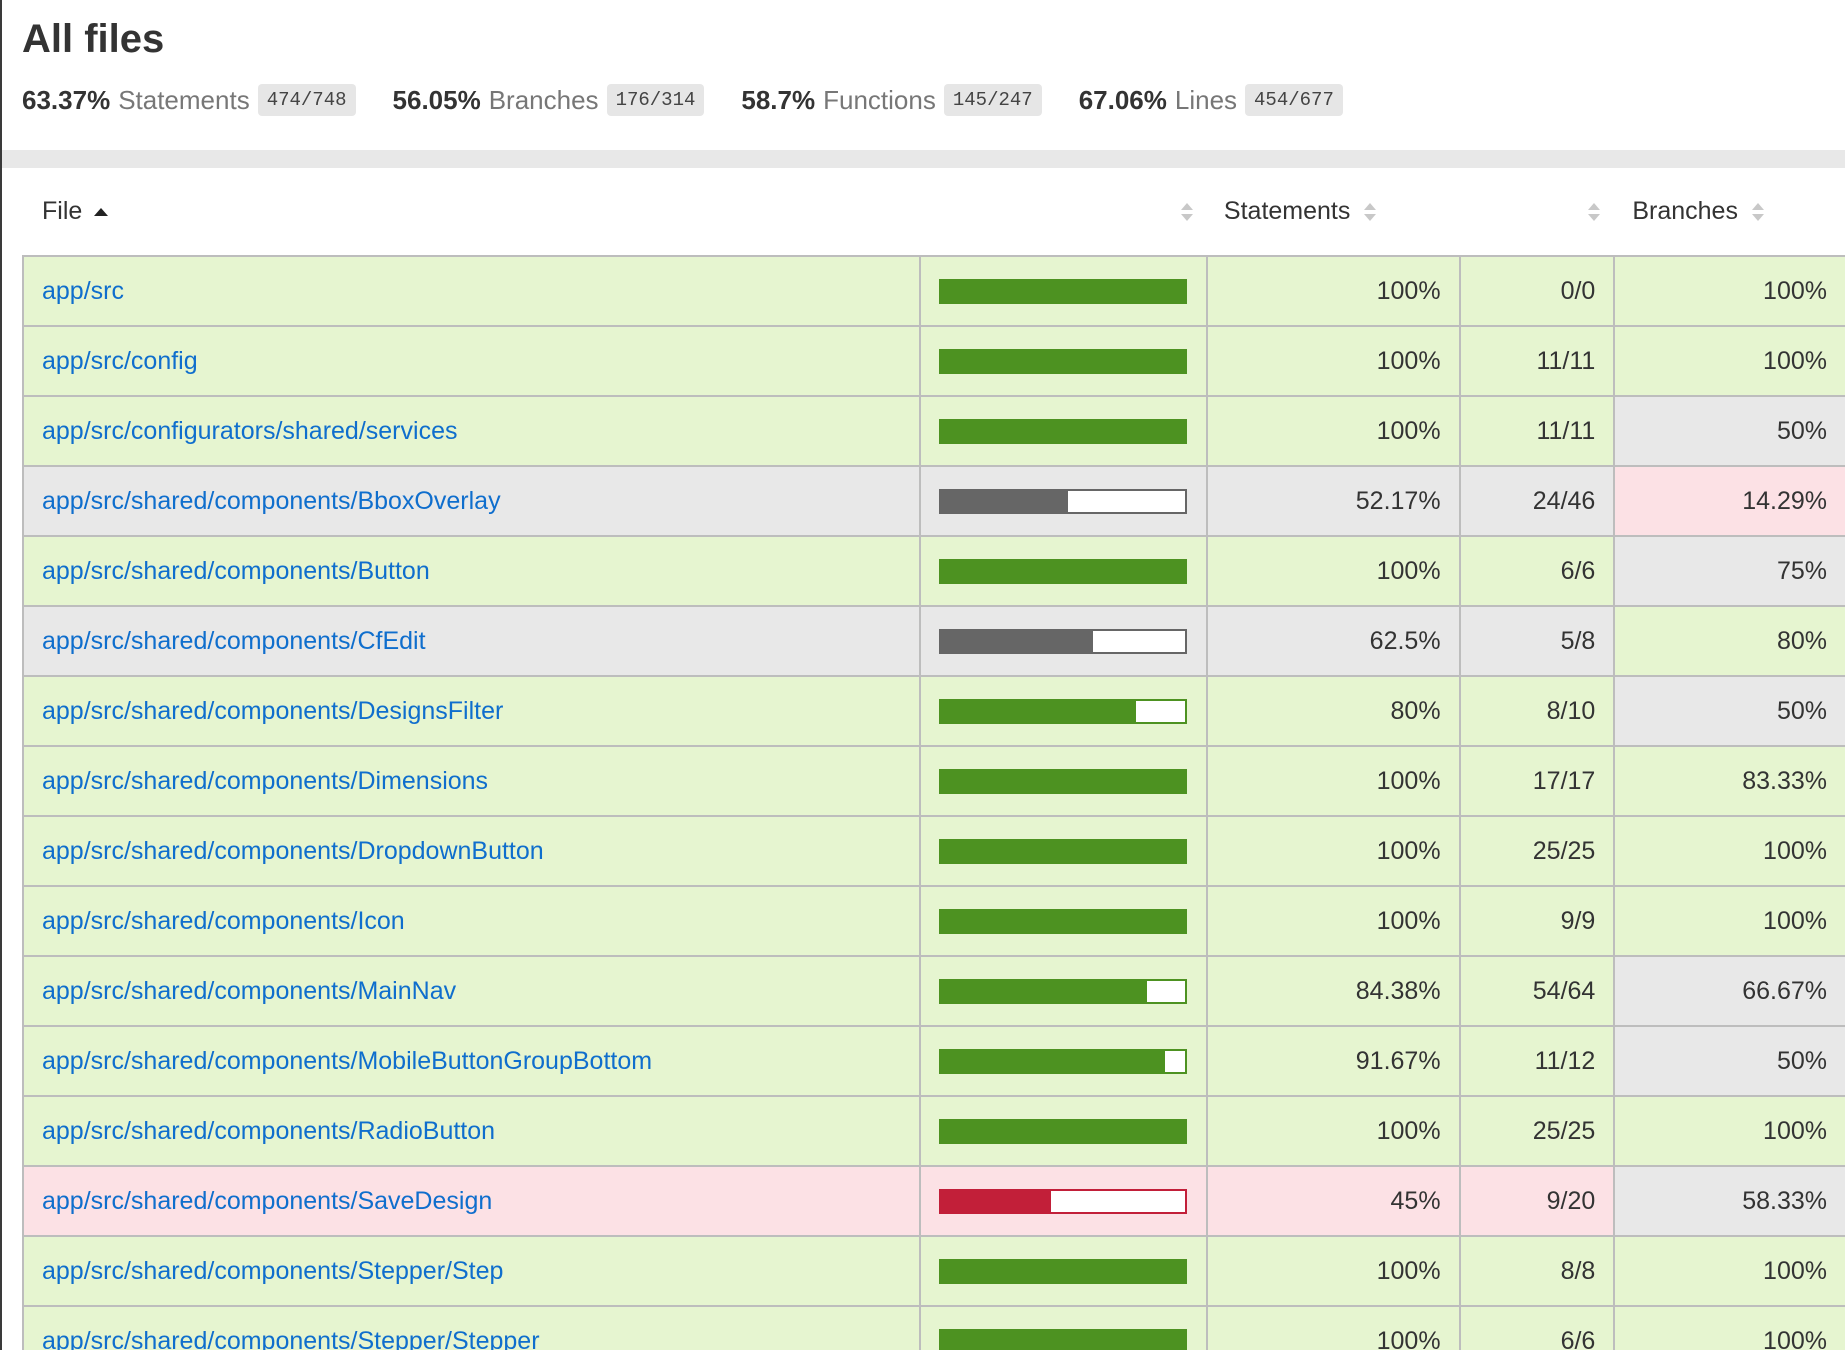  Describe the element at coordinates (471, 212) in the screenshot. I see `column-header-file: File` at that location.